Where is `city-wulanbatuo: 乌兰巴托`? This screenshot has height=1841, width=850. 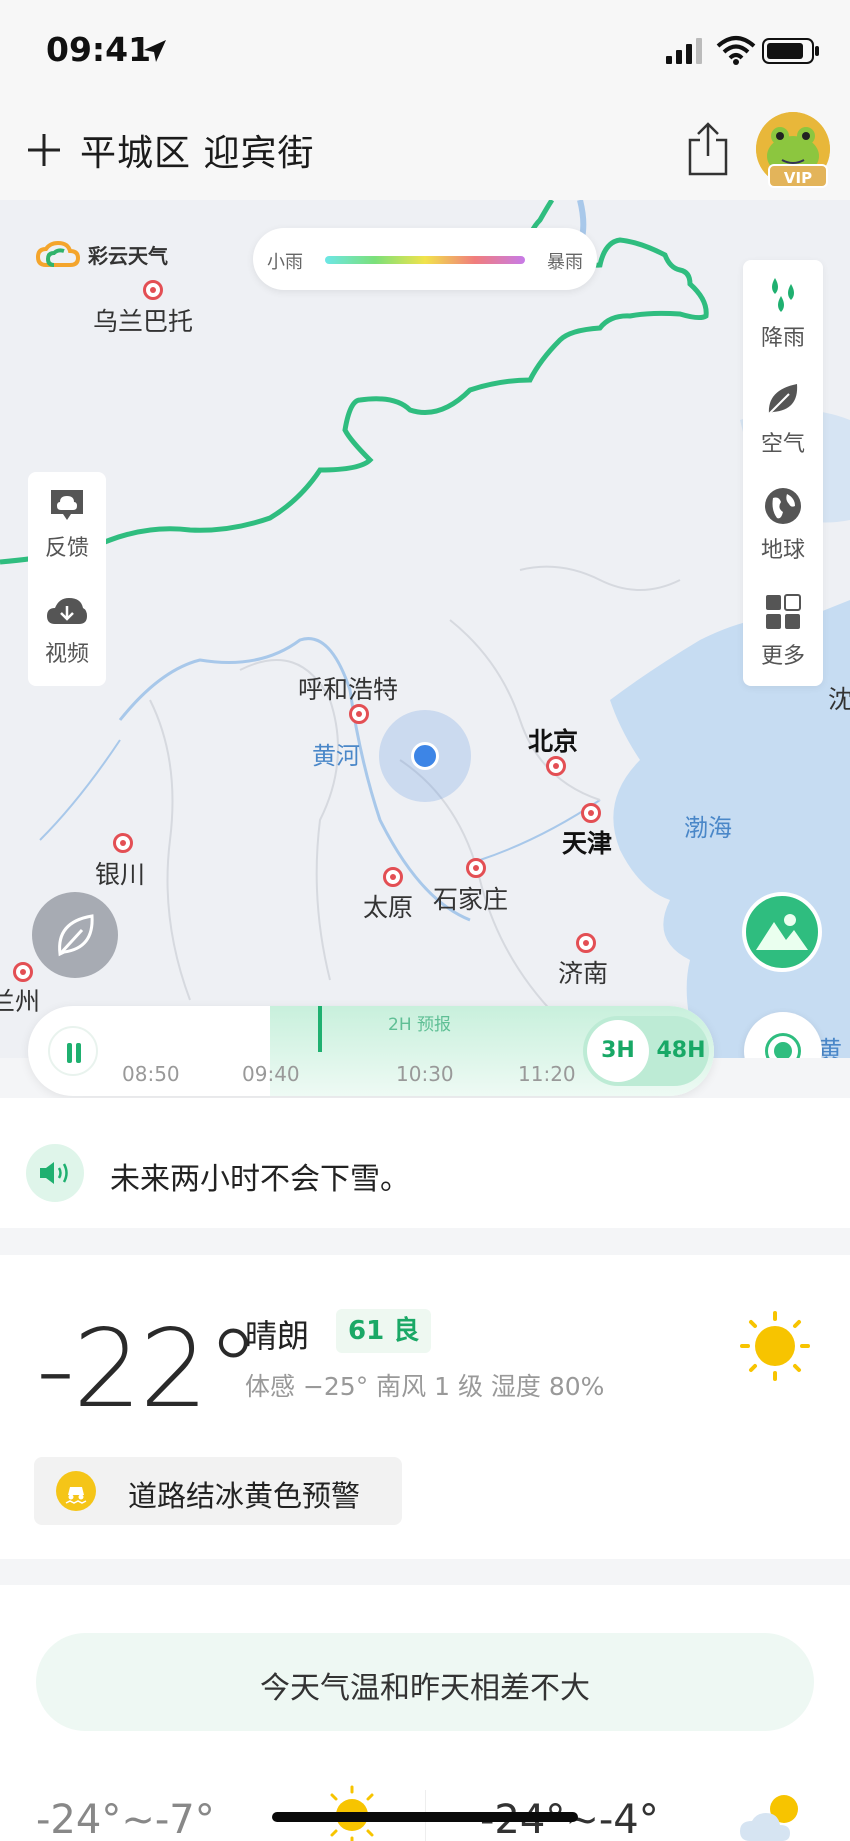
city-wulanbatuo: 乌兰巴托 is located at coordinates (143, 321).